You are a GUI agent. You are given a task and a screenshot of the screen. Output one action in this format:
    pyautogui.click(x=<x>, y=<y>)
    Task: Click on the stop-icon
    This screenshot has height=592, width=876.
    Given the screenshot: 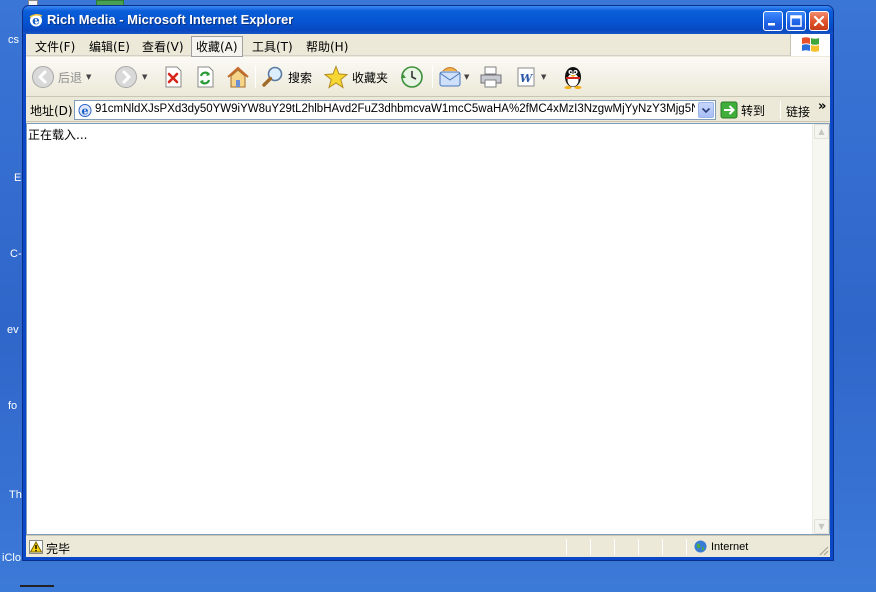 What is the action you would take?
    pyautogui.click(x=173, y=77)
    